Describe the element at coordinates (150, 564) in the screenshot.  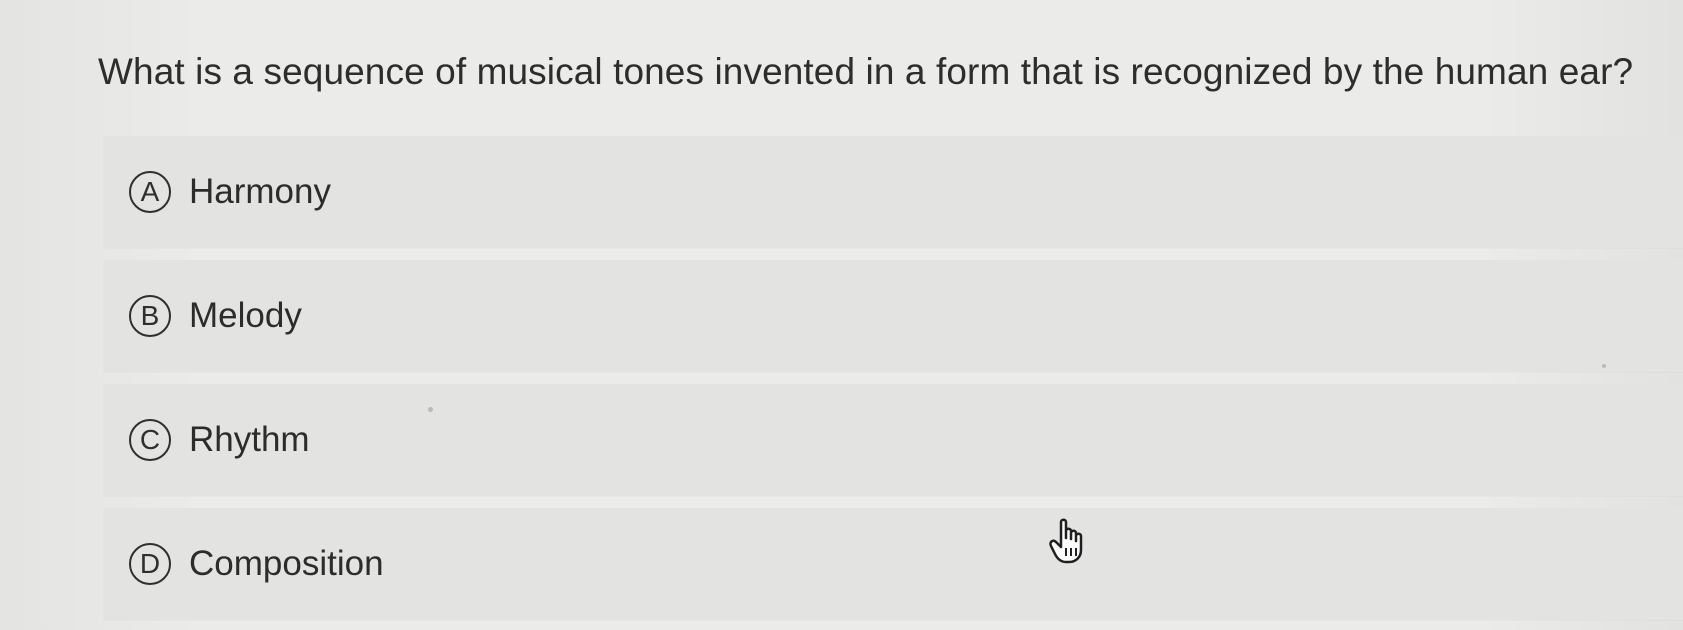
I see `option-d-letter: D` at that location.